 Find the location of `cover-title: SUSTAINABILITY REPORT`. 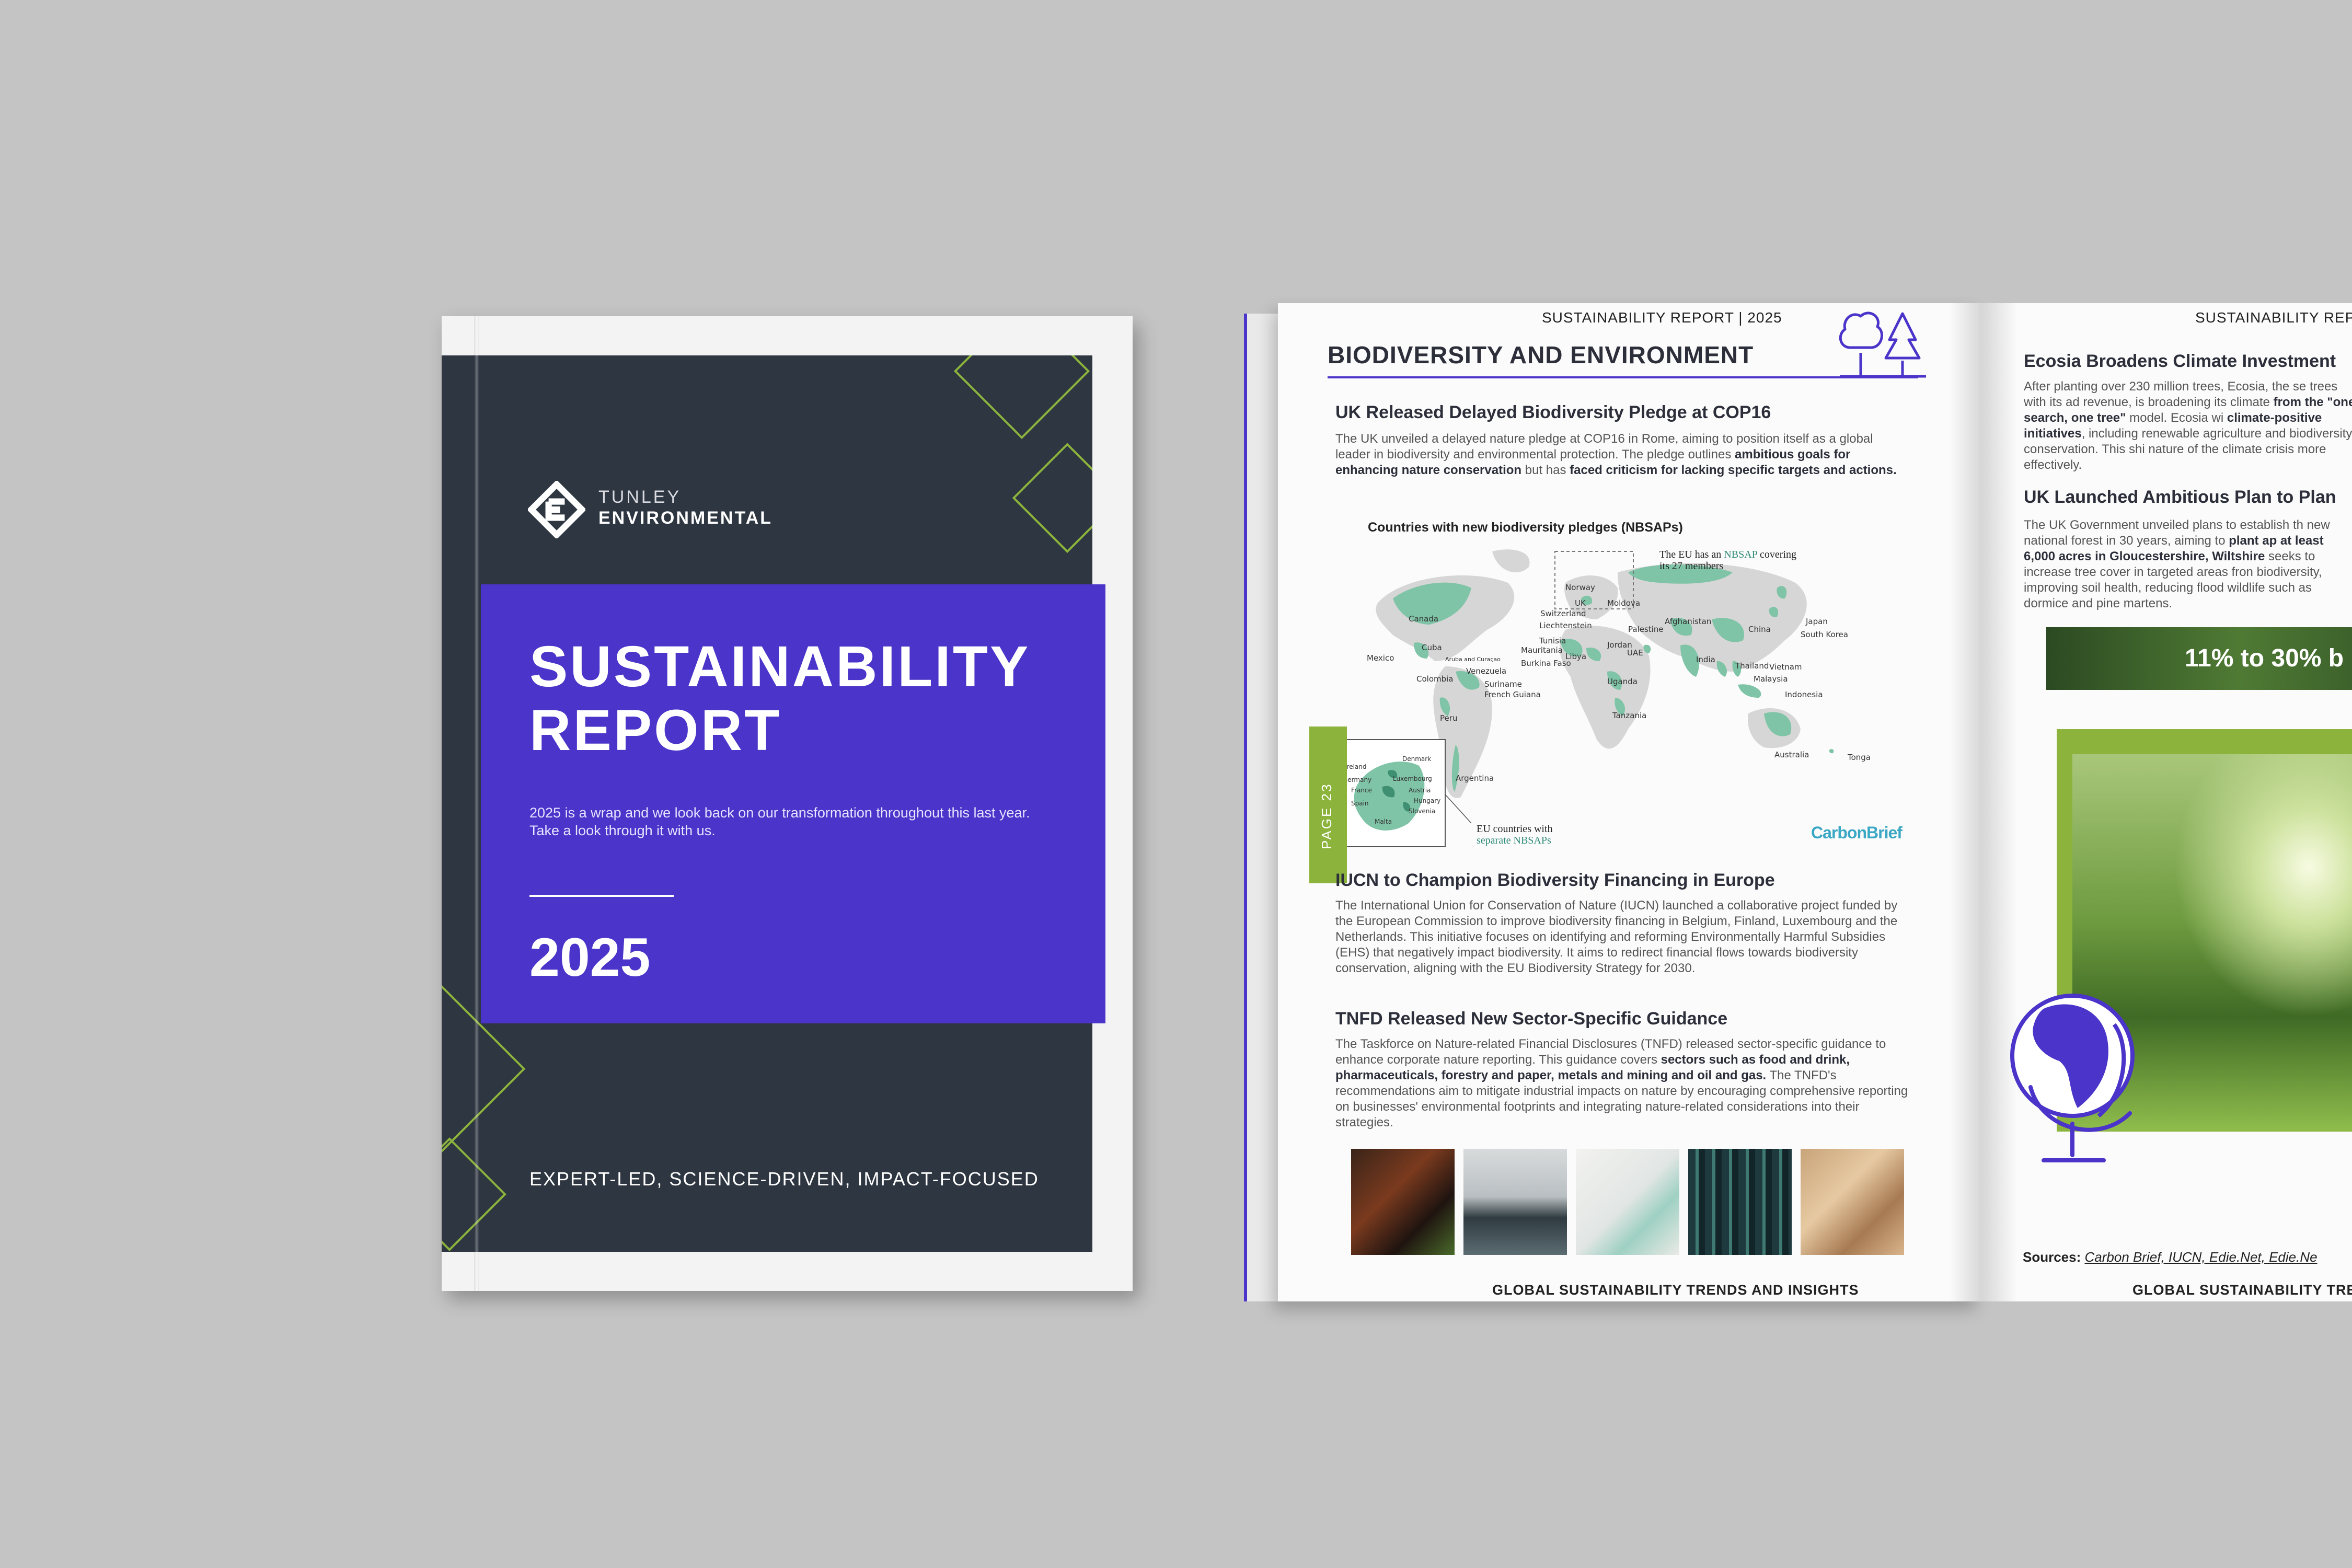

cover-title: SUSTAINABILITY REPORT is located at coordinates (779, 699).